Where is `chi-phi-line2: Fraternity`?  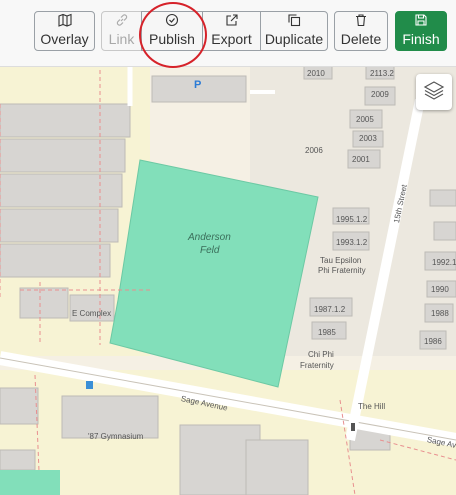
chi-phi-line2: Fraternity is located at coordinates (317, 365).